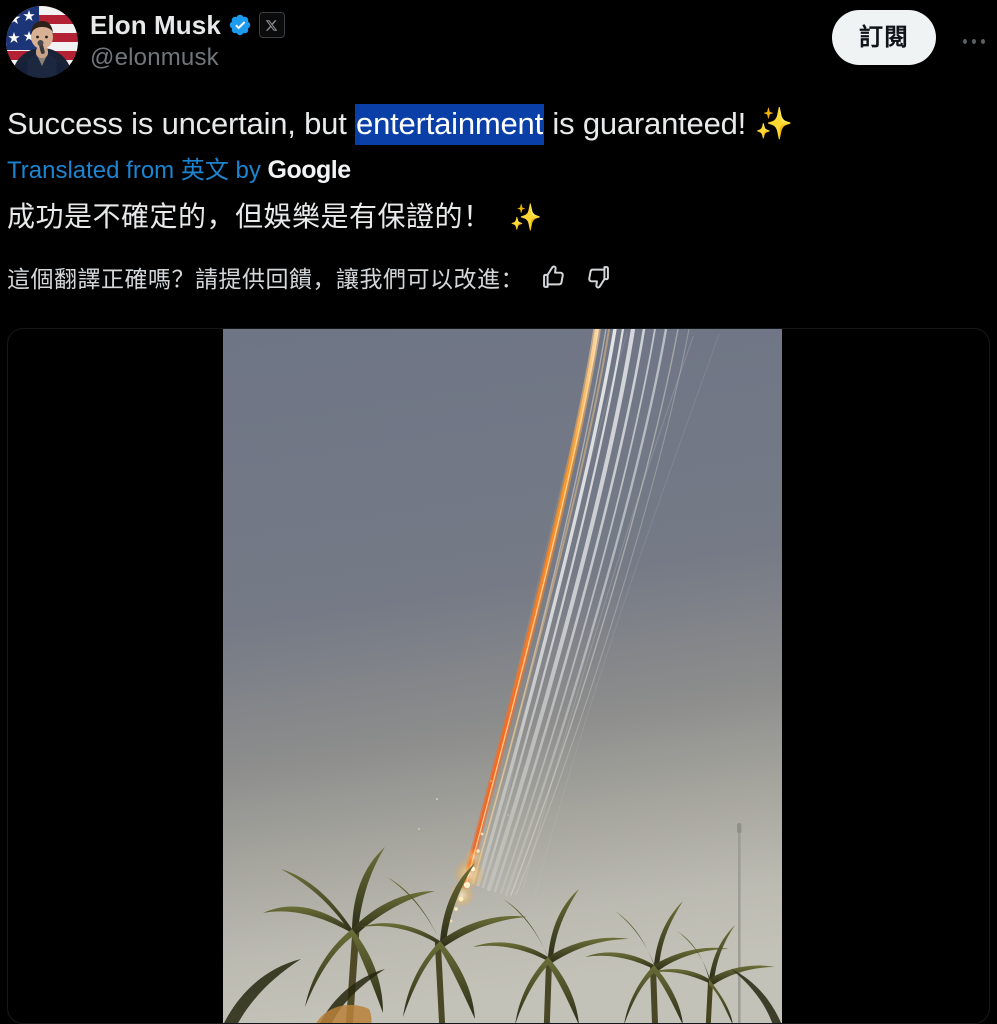 This screenshot has width=997, height=1024. I want to click on x-logo-icon, so click(271, 25).